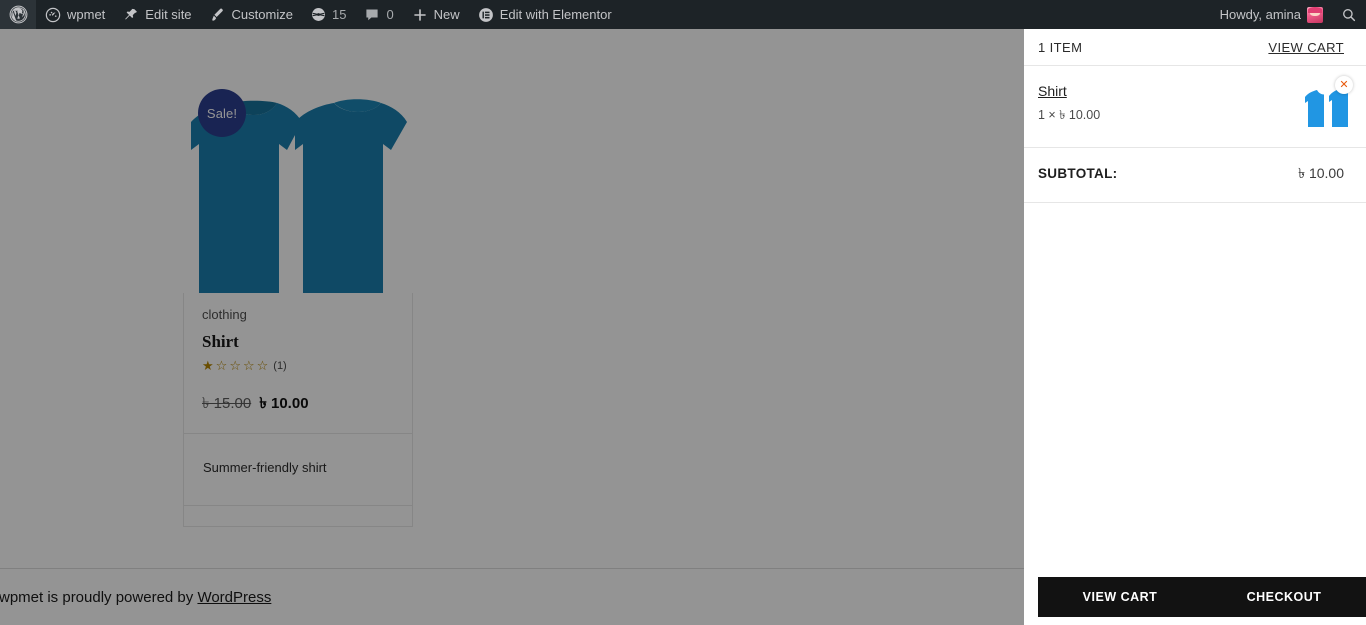 The width and height of the screenshot is (1366, 625). I want to click on adminbar-label-customize: Customize, so click(262, 14).